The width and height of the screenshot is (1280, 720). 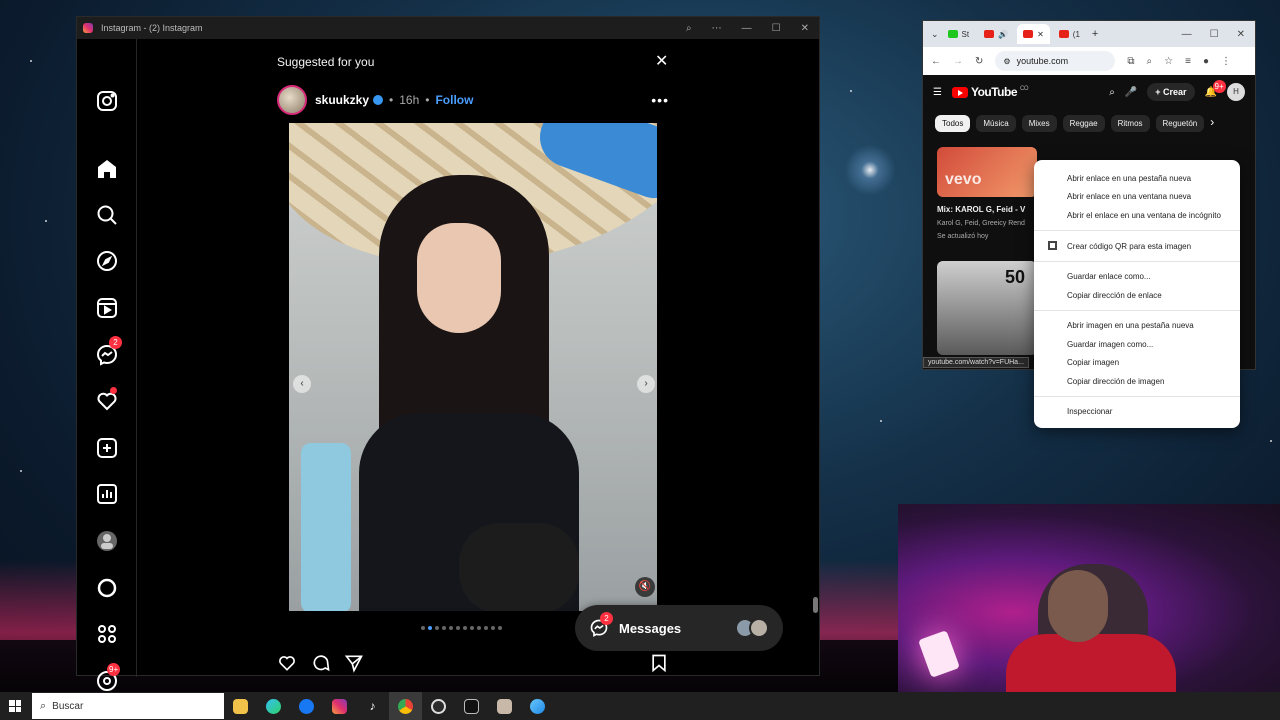 I want to click on edge-icon, so click(x=273, y=706).